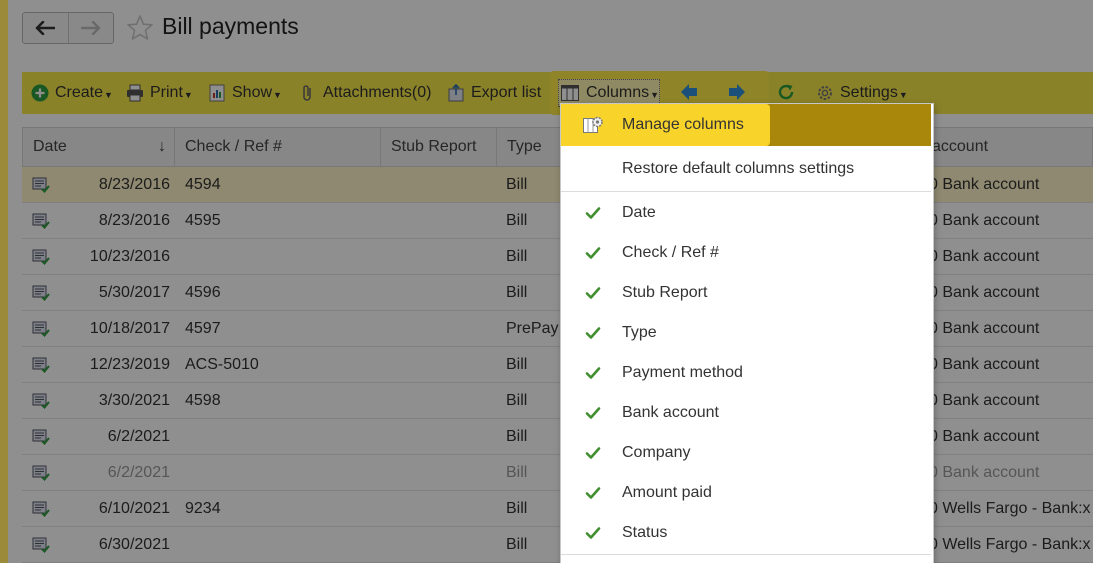 This screenshot has width=1093, height=563. I want to click on page-title: Bill payments, so click(230, 26).